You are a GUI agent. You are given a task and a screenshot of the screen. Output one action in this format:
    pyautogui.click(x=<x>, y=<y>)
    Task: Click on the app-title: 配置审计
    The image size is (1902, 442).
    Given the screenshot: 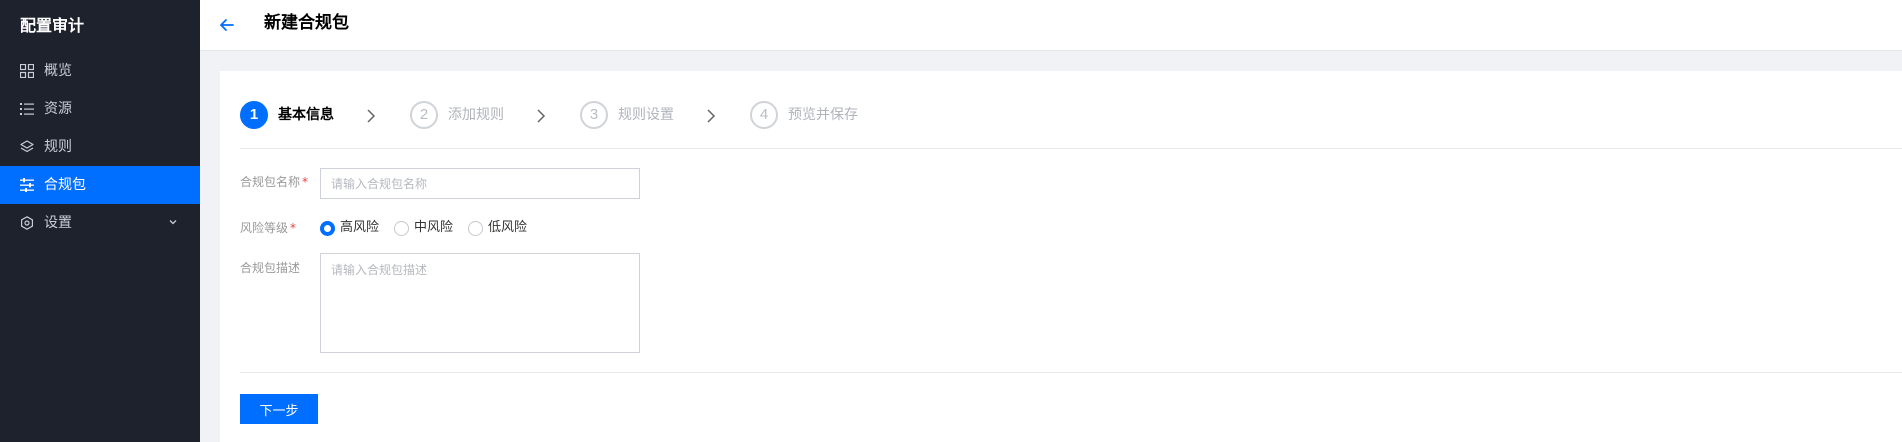 What is the action you would take?
    pyautogui.click(x=52, y=25)
    